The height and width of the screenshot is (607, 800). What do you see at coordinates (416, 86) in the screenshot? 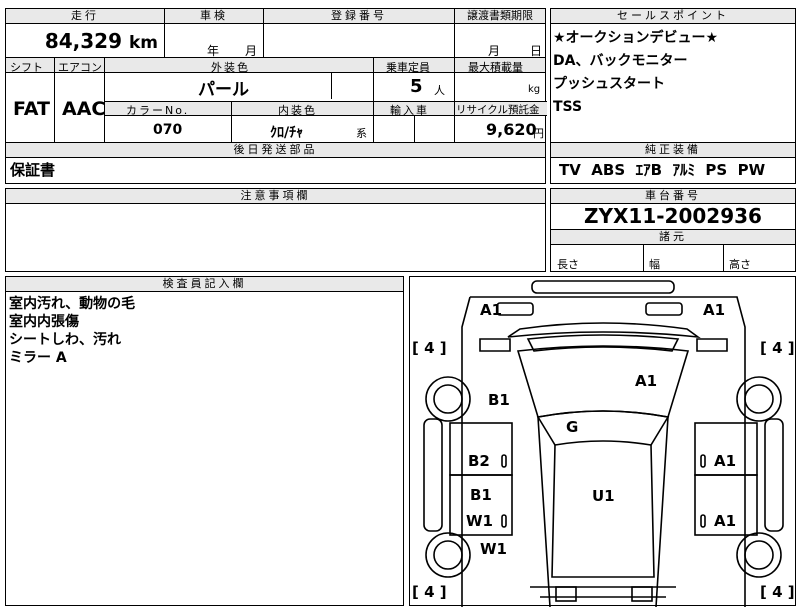
I see `capacity-value: 5` at bounding box center [416, 86].